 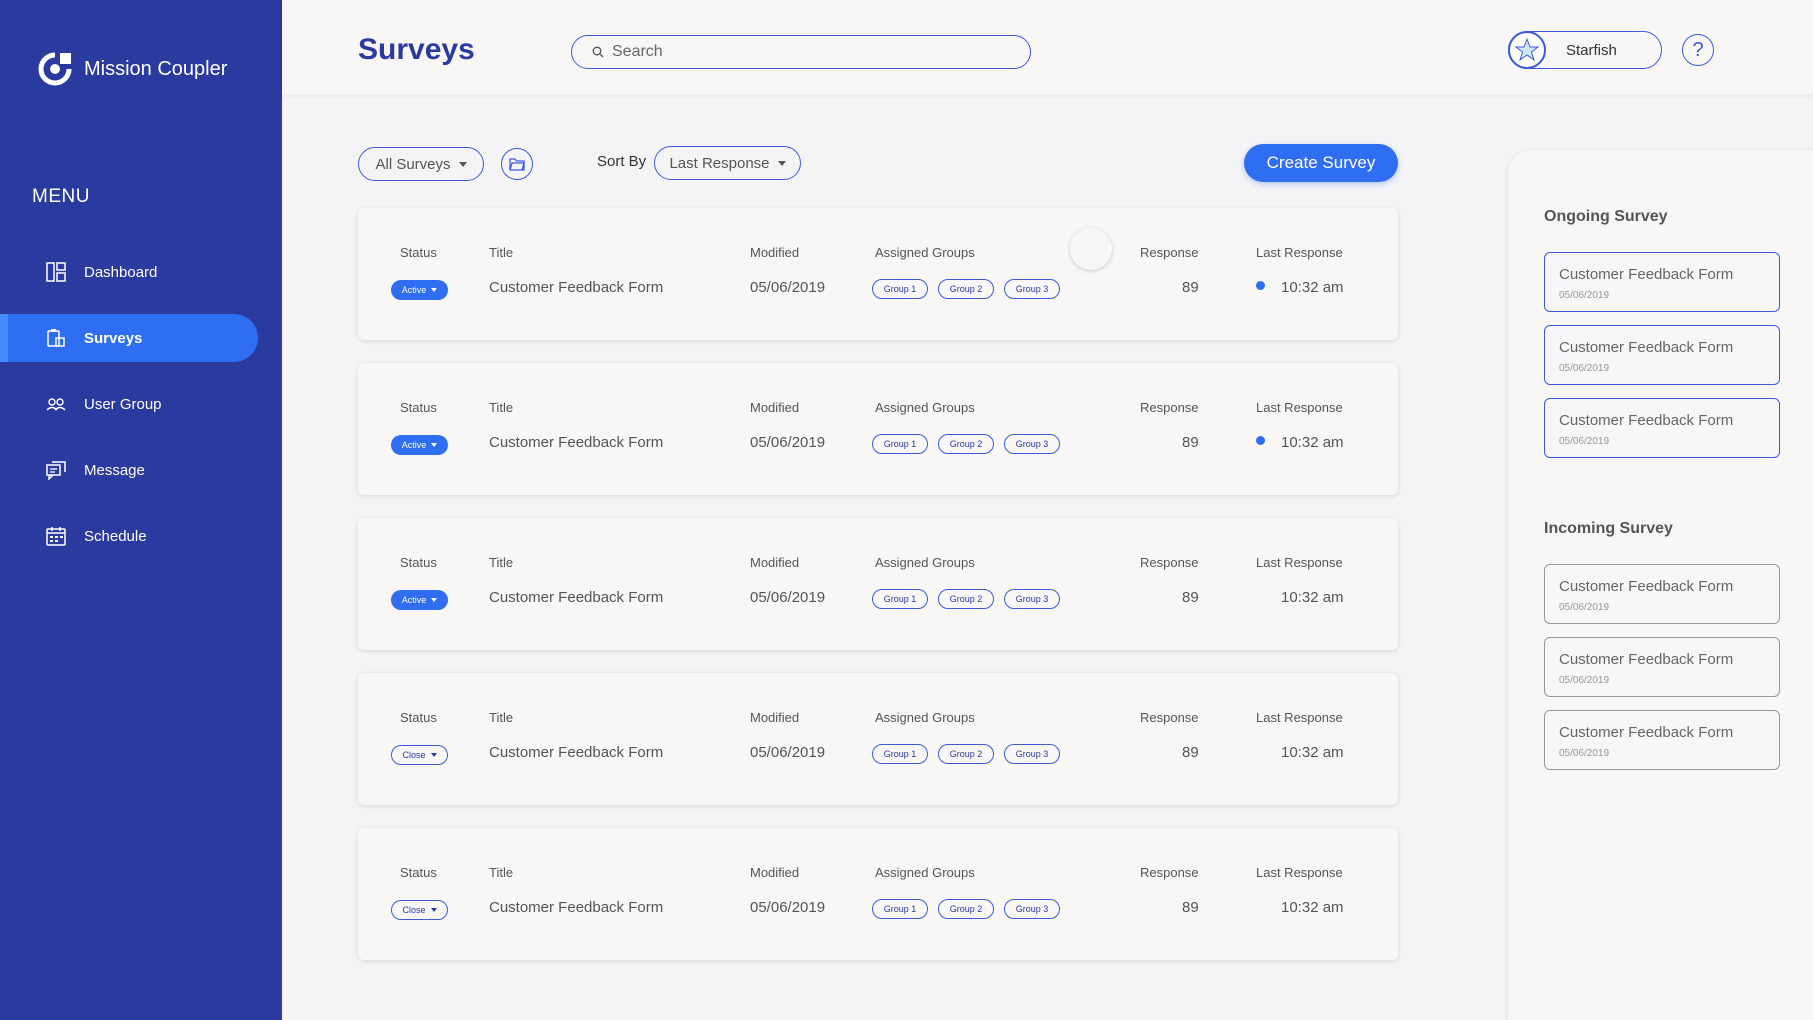 What do you see at coordinates (129, 338) in the screenshot?
I see `sidebar-item-surveys: Surveys` at bounding box center [129, 338].